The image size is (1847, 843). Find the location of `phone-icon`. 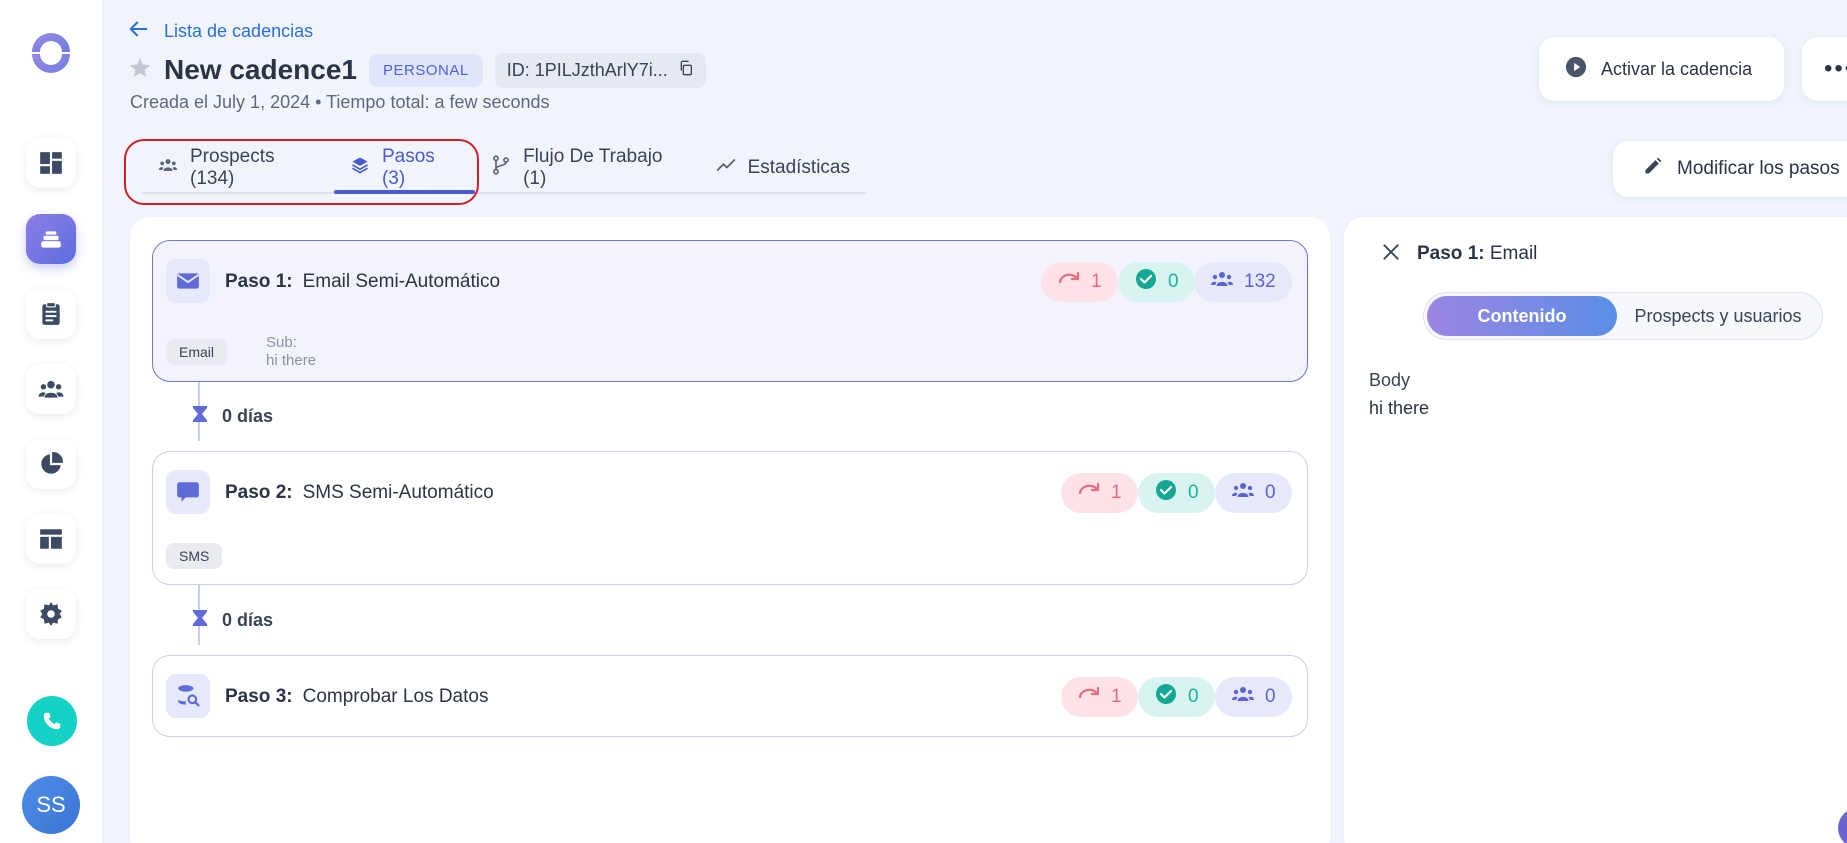

phone-icon is located at coordinates (52, 721).